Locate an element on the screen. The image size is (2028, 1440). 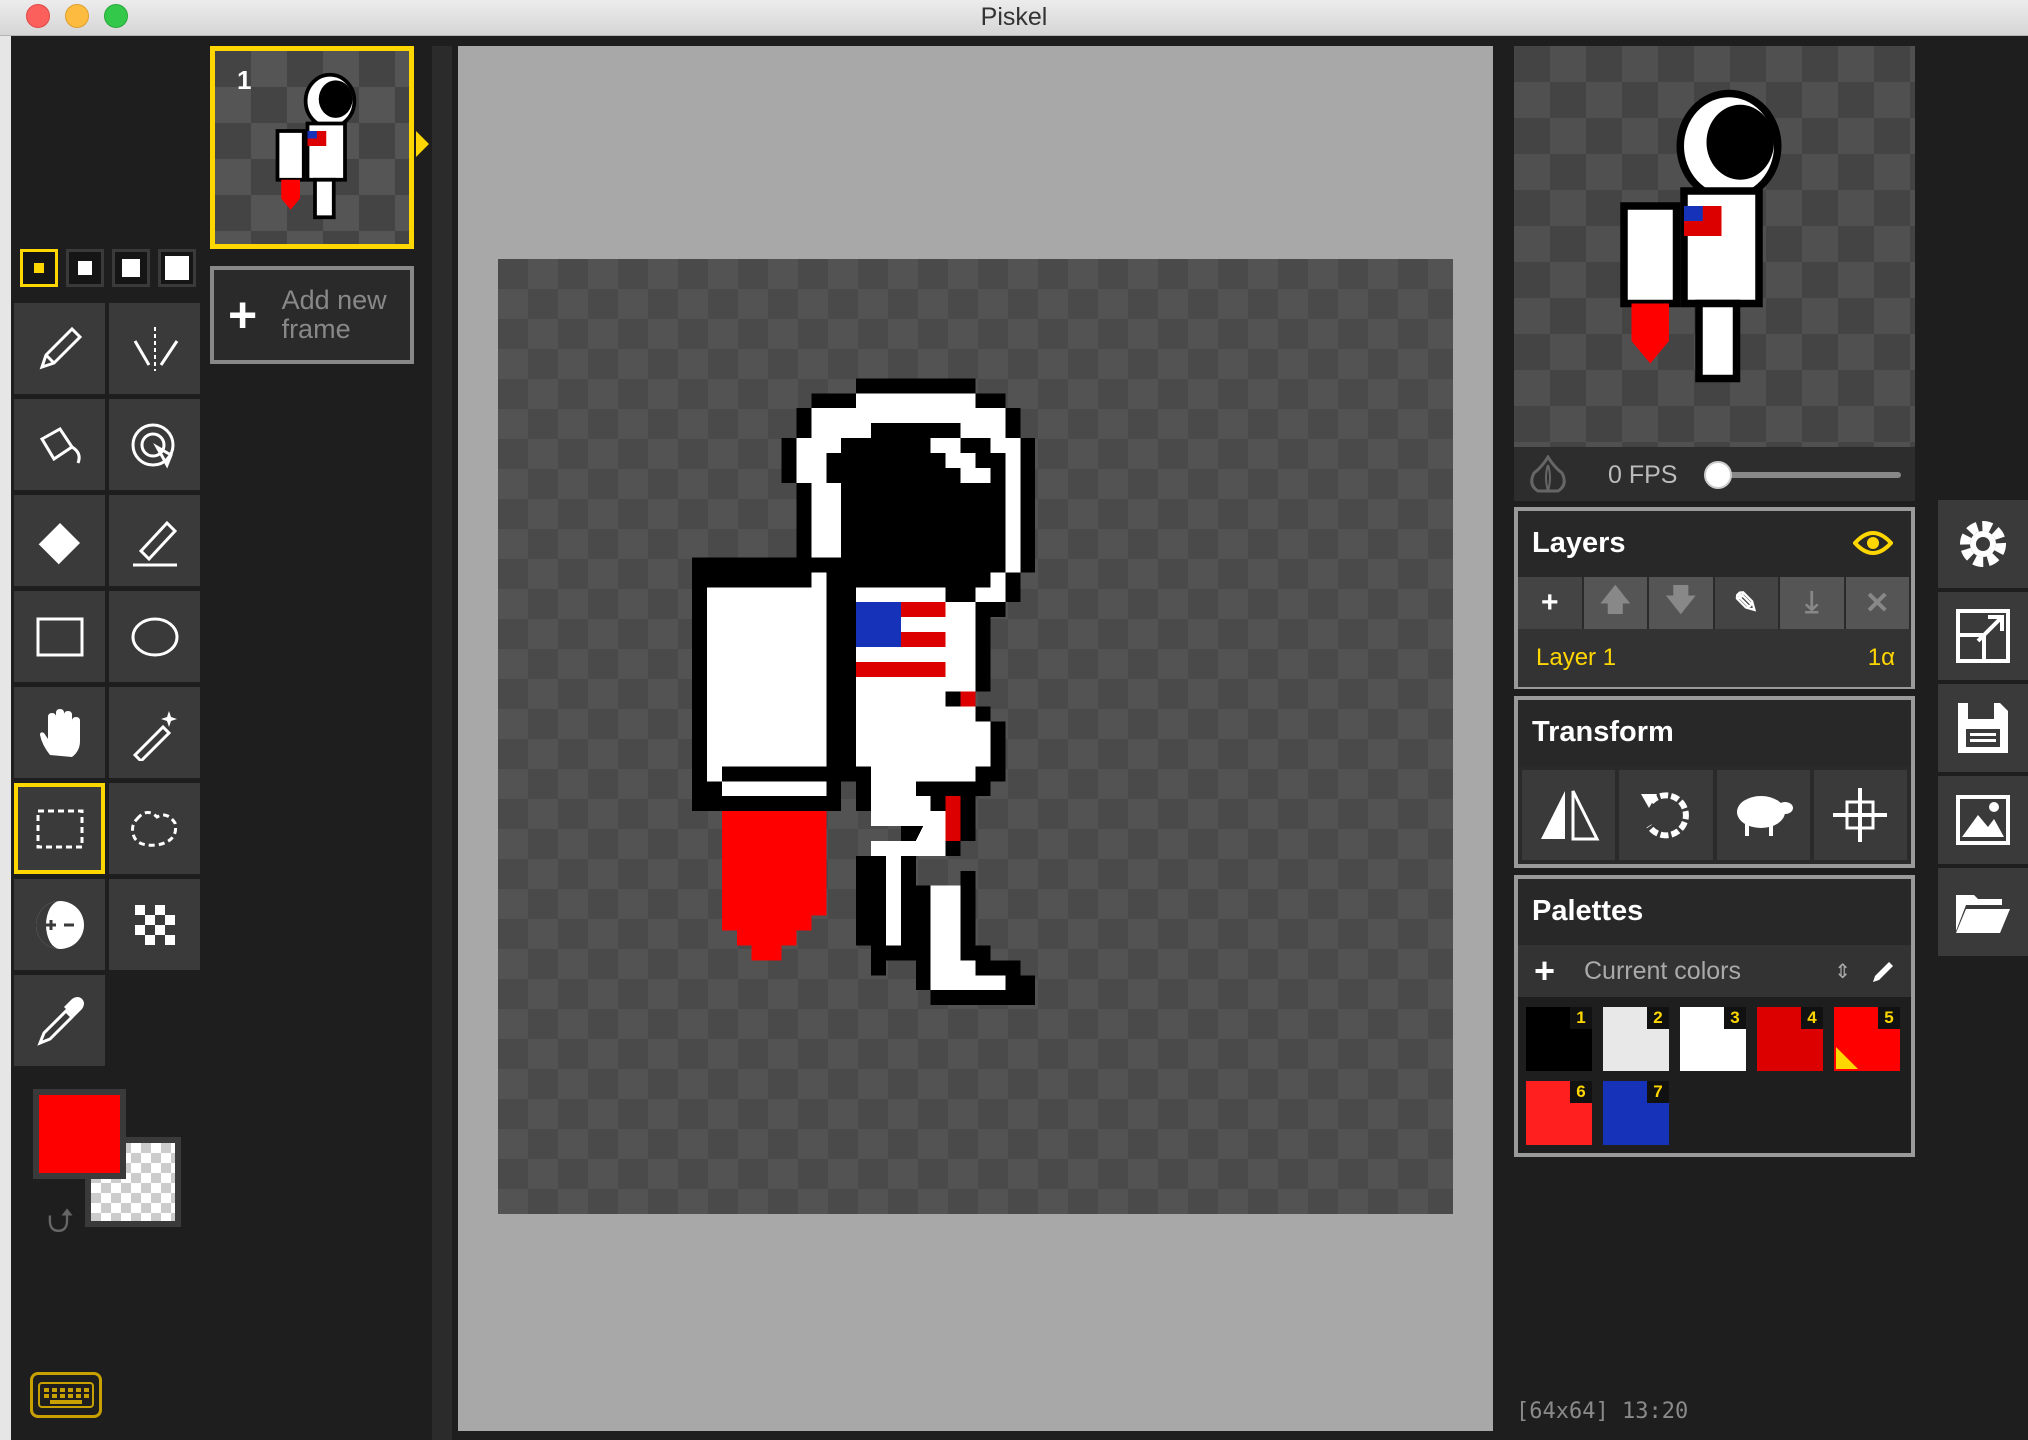
layer-name: Layer 1 is located at coordinates (1576, 657).